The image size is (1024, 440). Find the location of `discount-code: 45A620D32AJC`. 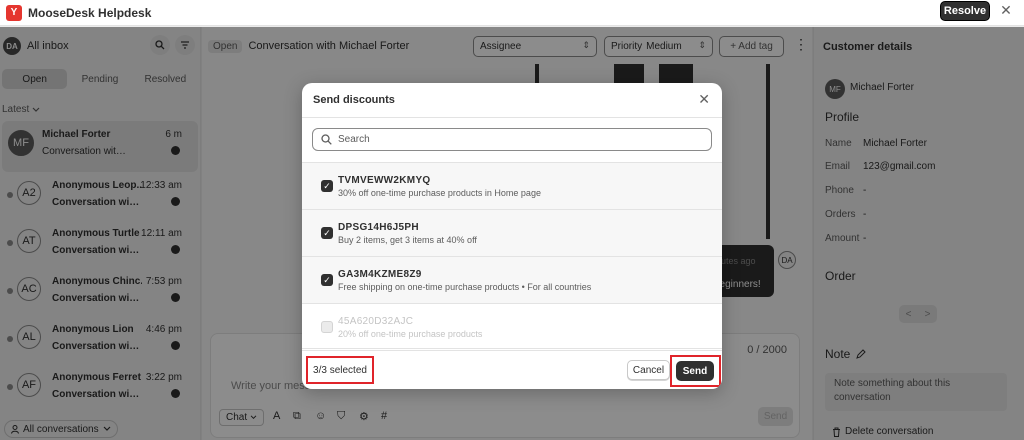

discount-code: 45A620D32AJC is located at coordinates (376, 321).